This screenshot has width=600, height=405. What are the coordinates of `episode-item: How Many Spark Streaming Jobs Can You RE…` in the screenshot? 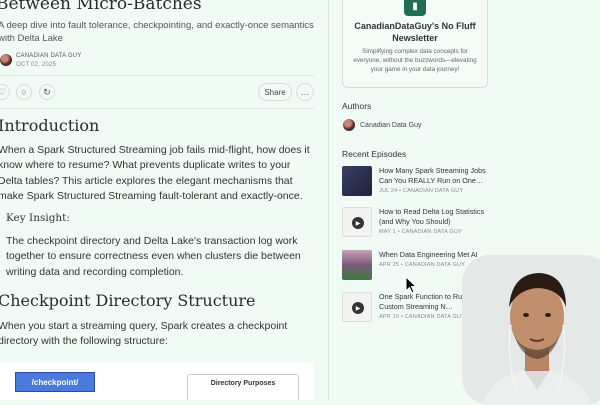 It's located at (417, 183).